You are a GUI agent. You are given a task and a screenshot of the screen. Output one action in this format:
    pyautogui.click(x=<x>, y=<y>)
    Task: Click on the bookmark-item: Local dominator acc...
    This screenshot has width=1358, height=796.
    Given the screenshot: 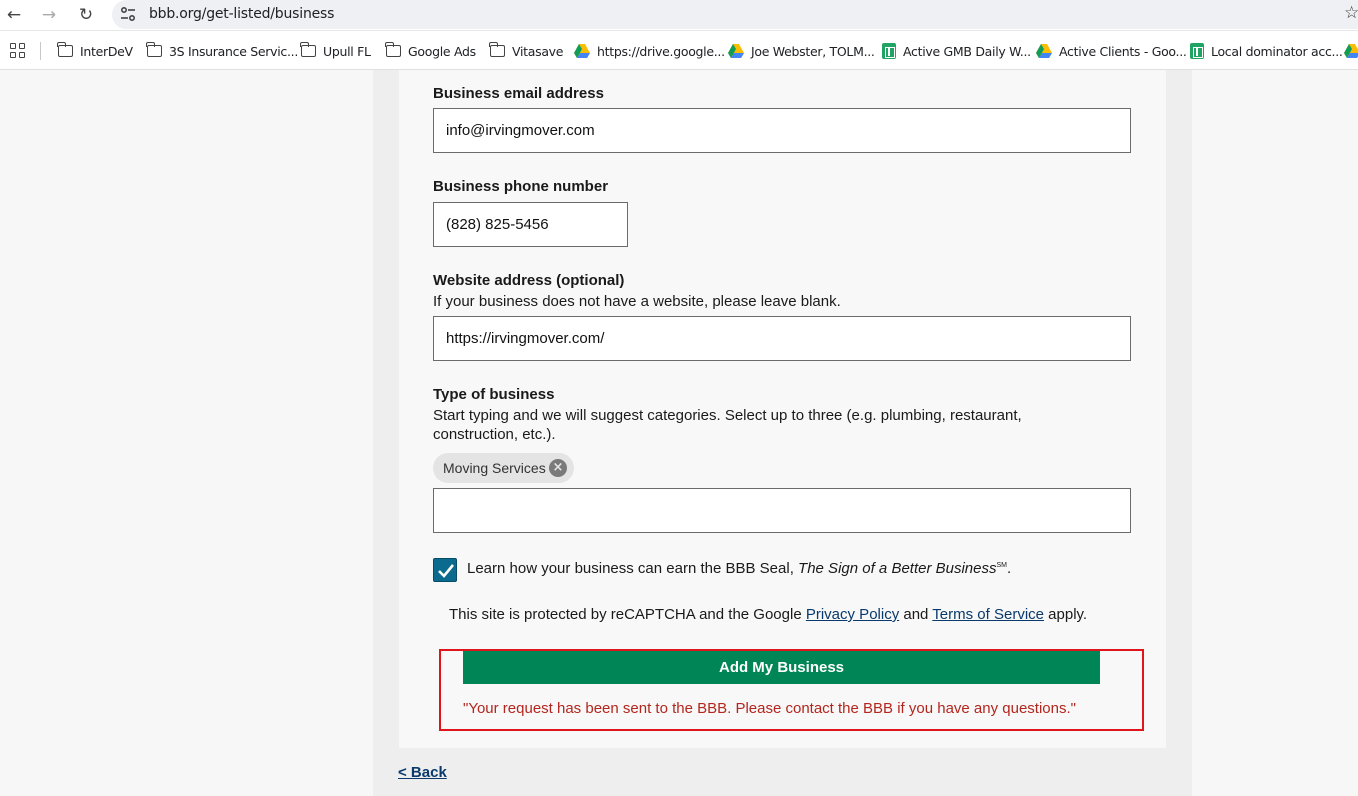 What is the action you would take?
    pyautogui.click(x=1266, y=51)
    